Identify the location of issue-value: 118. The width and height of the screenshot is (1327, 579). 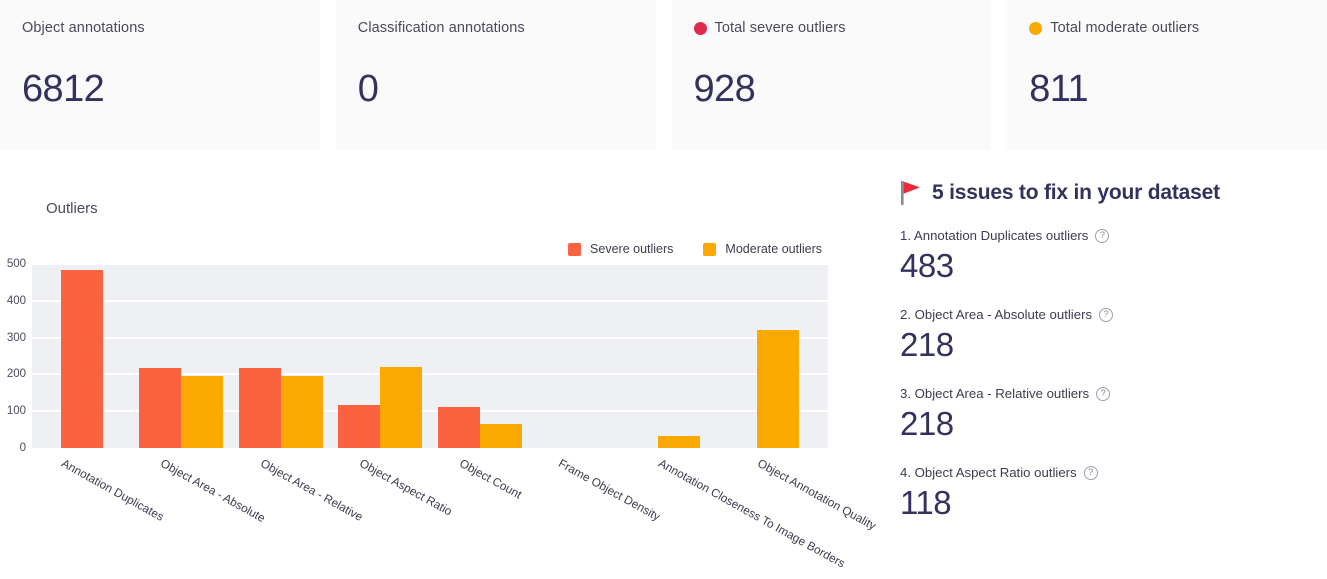
(926, 502).